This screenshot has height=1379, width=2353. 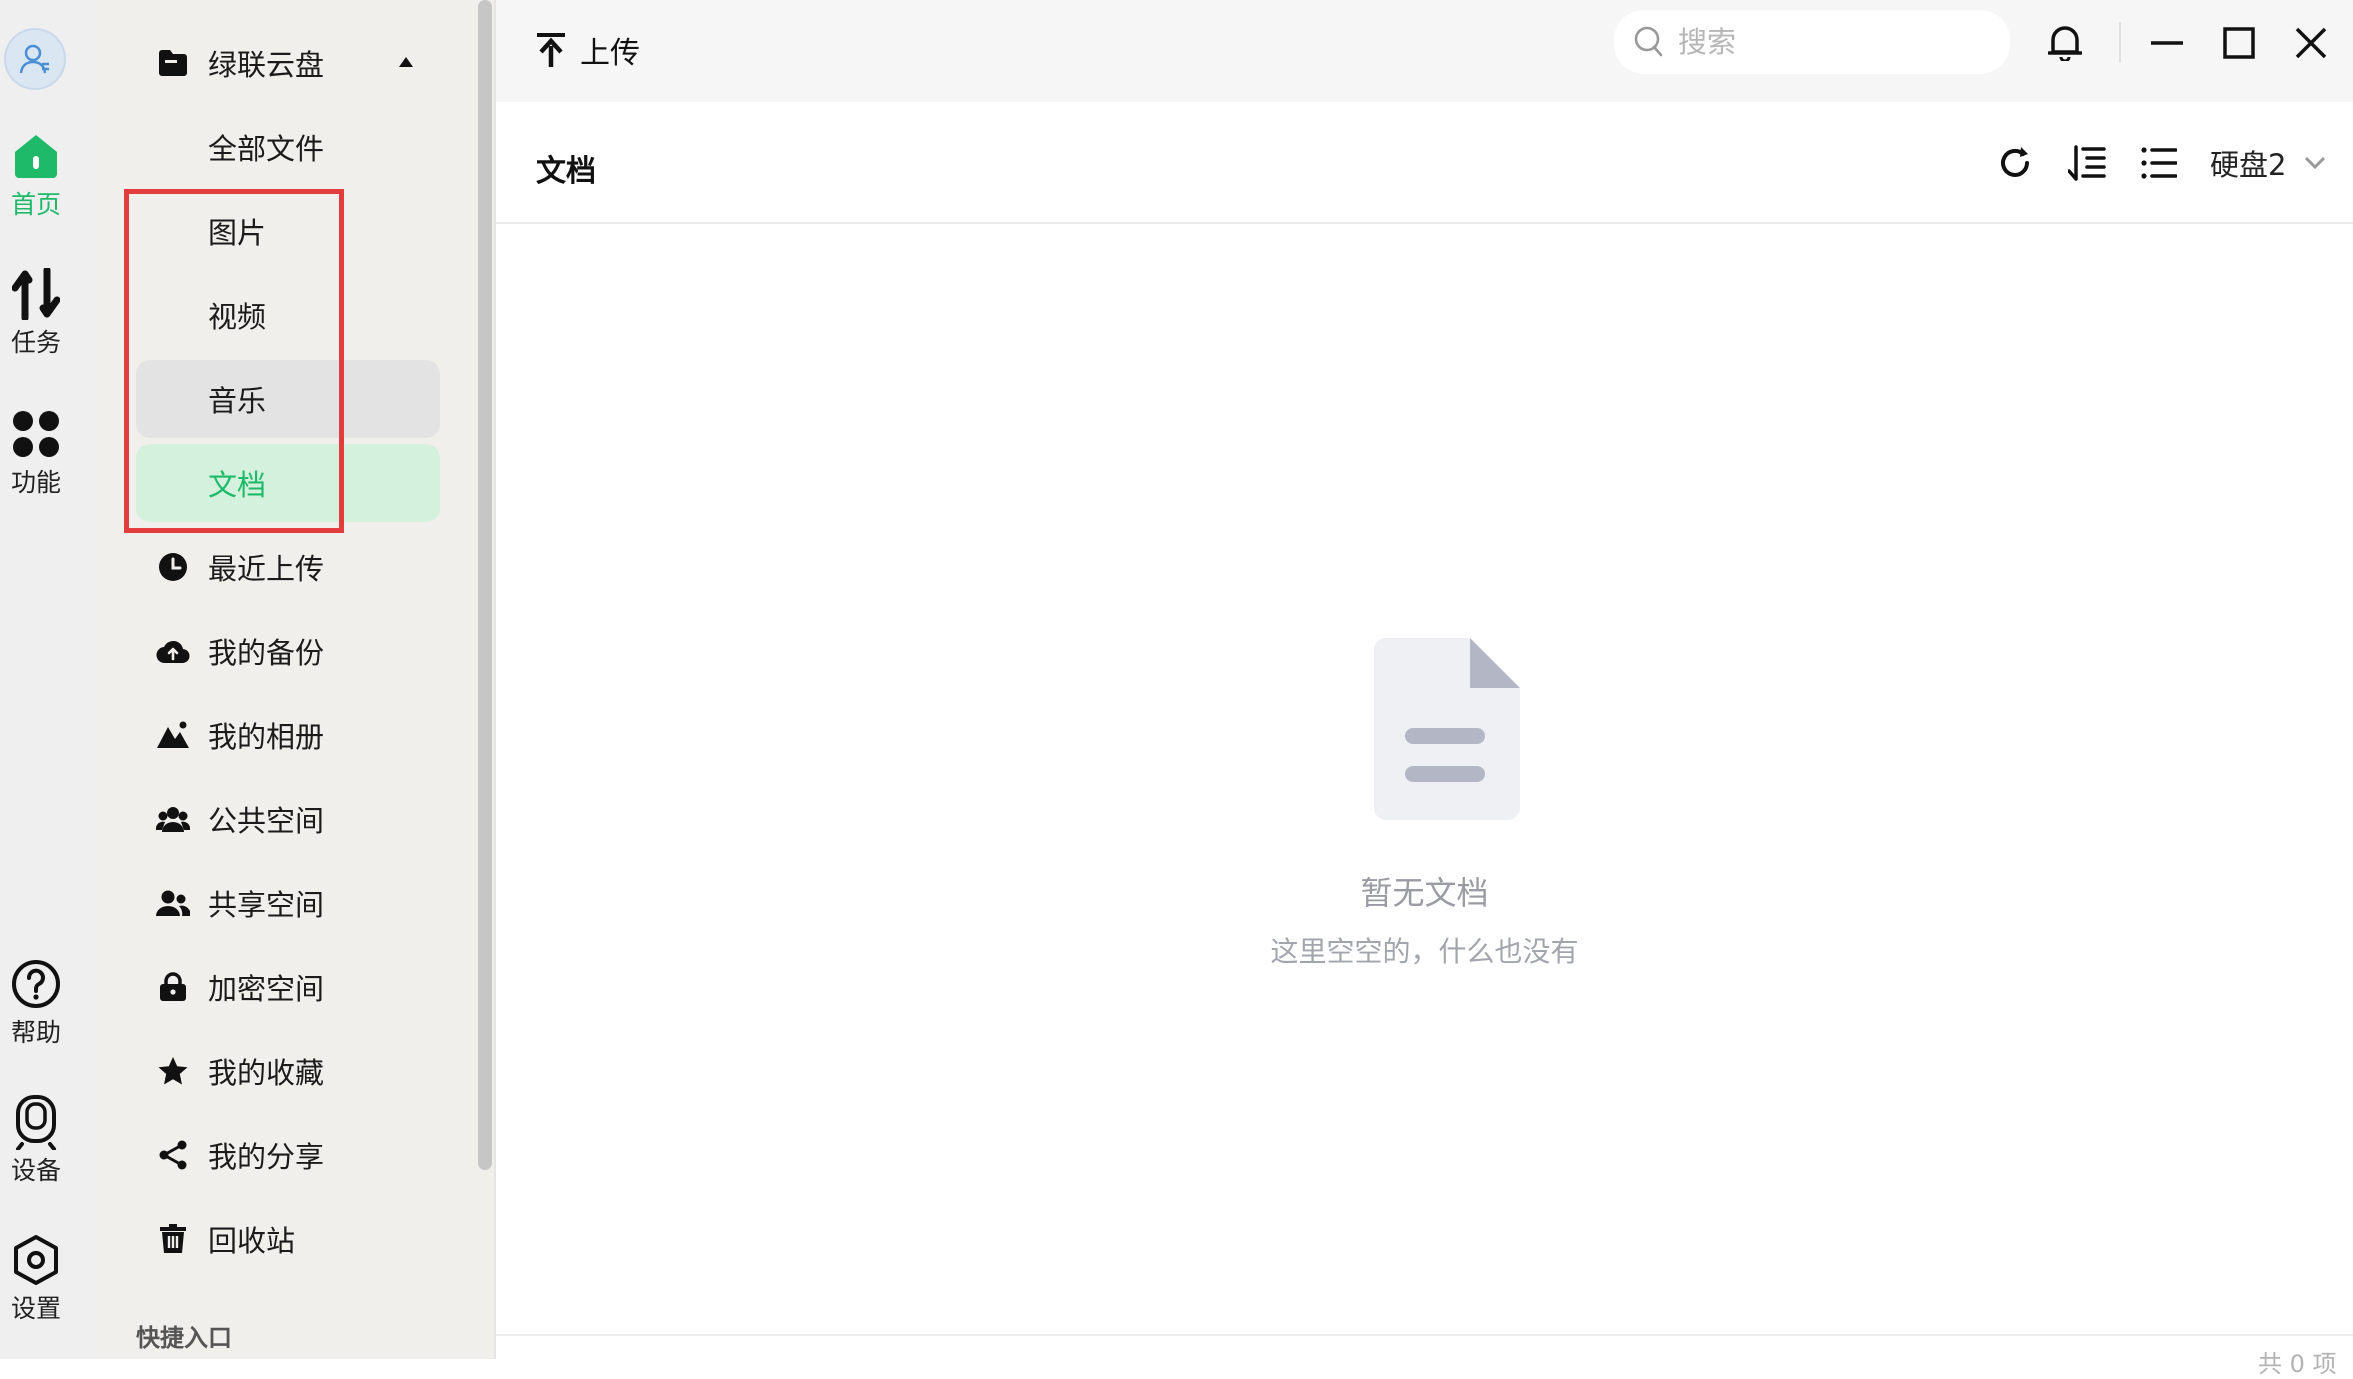 I want to click on lock-icon, so click(x=173, y=986).